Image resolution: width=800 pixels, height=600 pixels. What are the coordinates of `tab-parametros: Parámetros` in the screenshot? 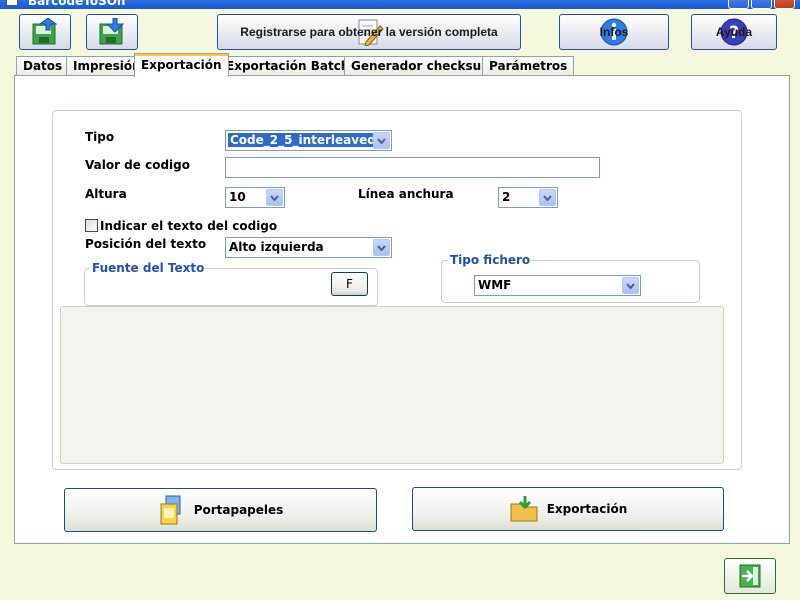 It's located at (528, 66).